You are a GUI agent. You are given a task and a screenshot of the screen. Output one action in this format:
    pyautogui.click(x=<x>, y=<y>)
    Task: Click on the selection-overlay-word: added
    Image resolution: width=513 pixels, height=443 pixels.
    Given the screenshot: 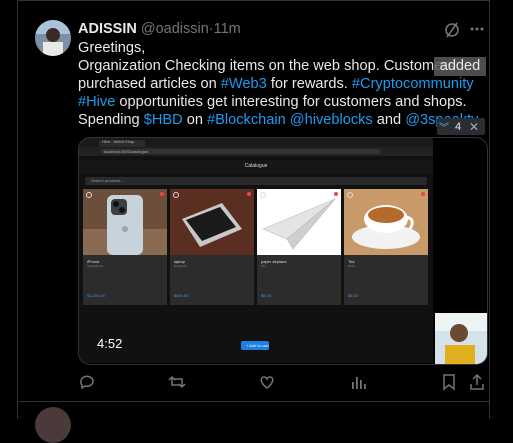 What is the action you would take?
    pyautogui.click(x=460, y=66)
    